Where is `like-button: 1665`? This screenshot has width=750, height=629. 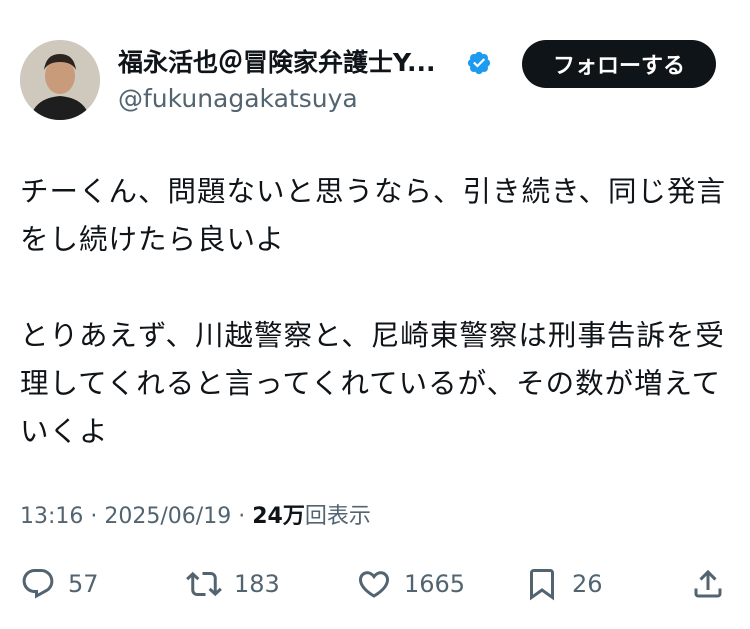
like-button: 1665 is located at coordinates (410, 584).